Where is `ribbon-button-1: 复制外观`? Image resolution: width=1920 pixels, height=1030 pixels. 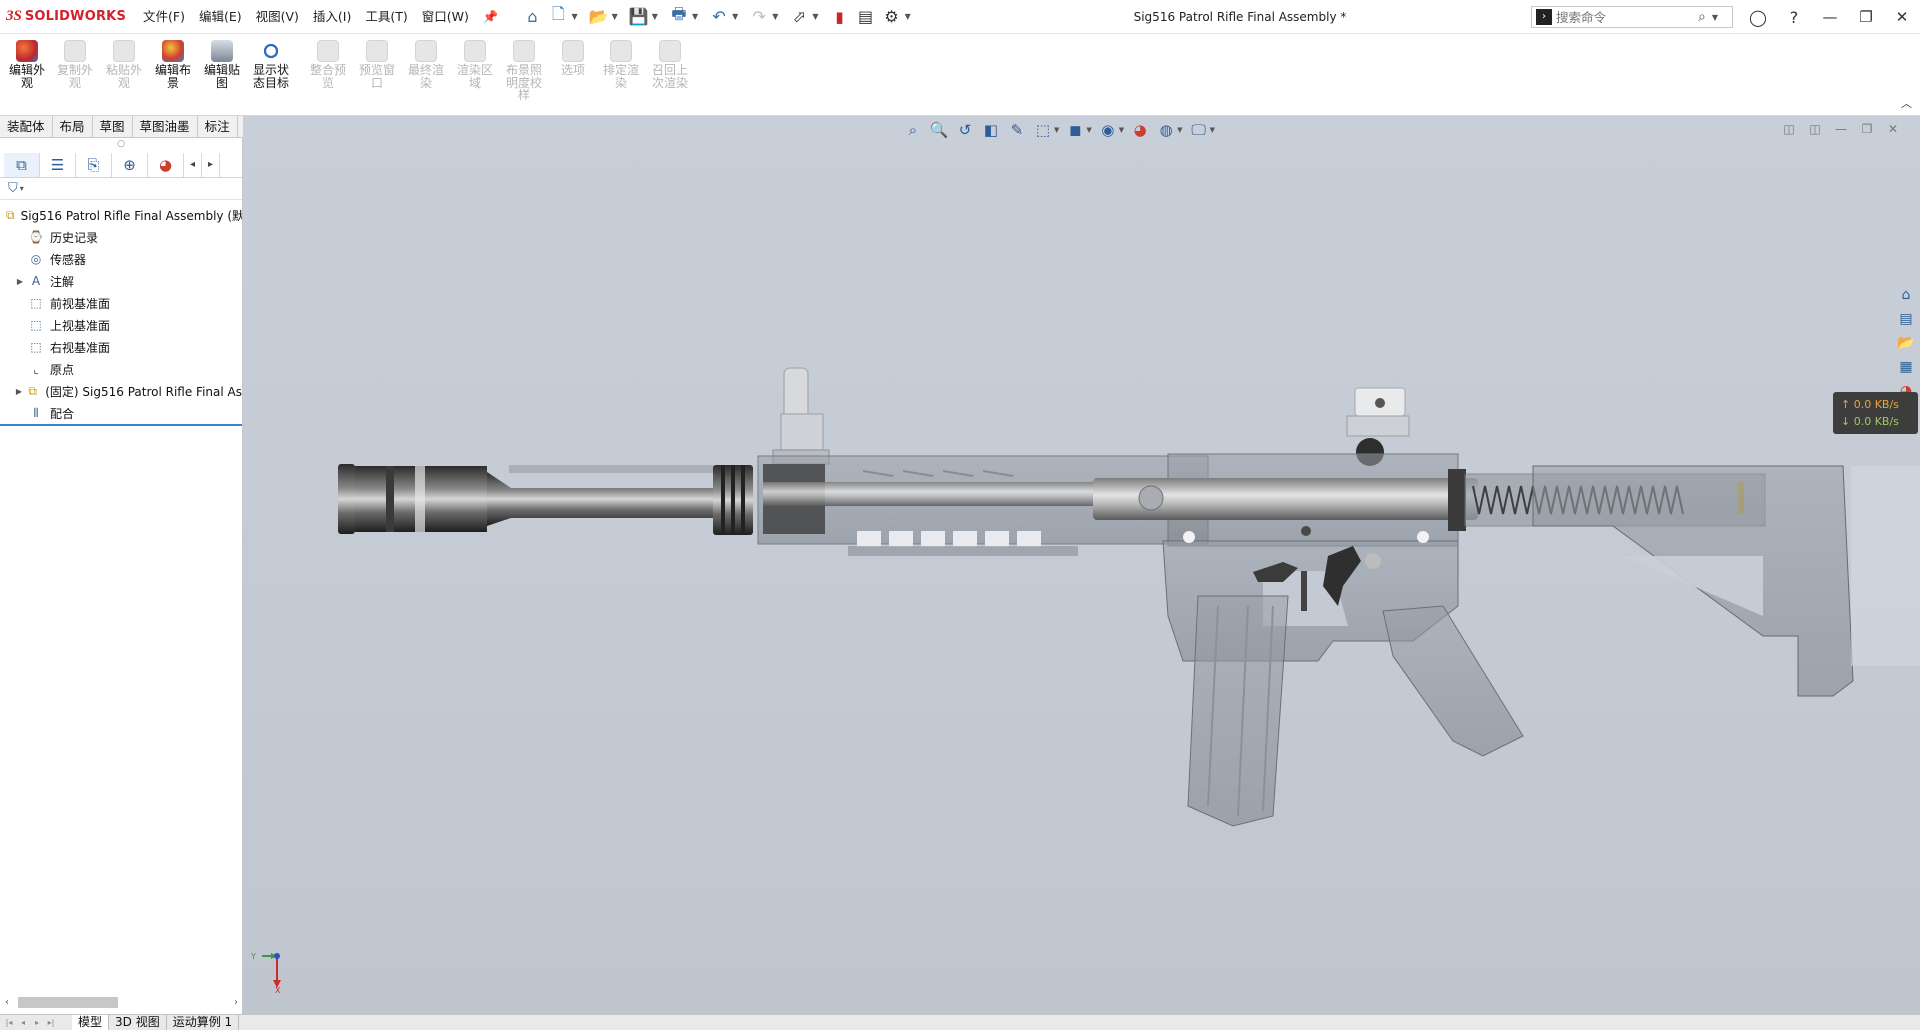
ribbon-button-1: 复制外观 is located at coordinates (75, 64).